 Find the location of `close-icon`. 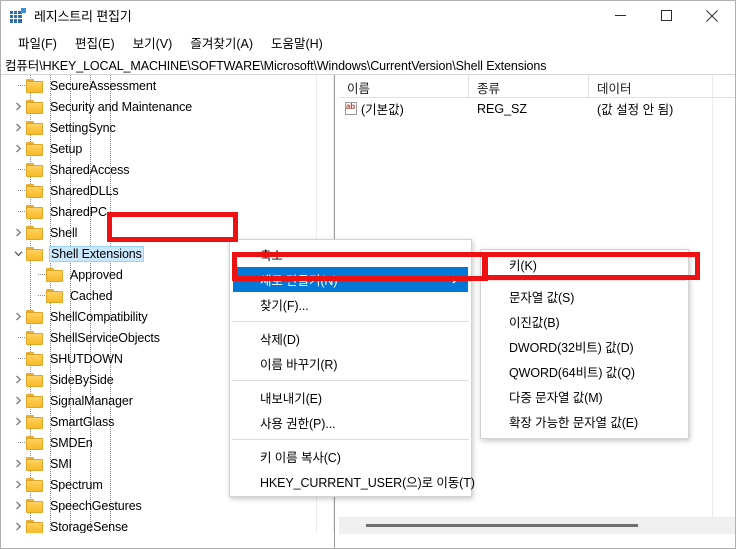

close-icon is located at coordinates (712, 15).